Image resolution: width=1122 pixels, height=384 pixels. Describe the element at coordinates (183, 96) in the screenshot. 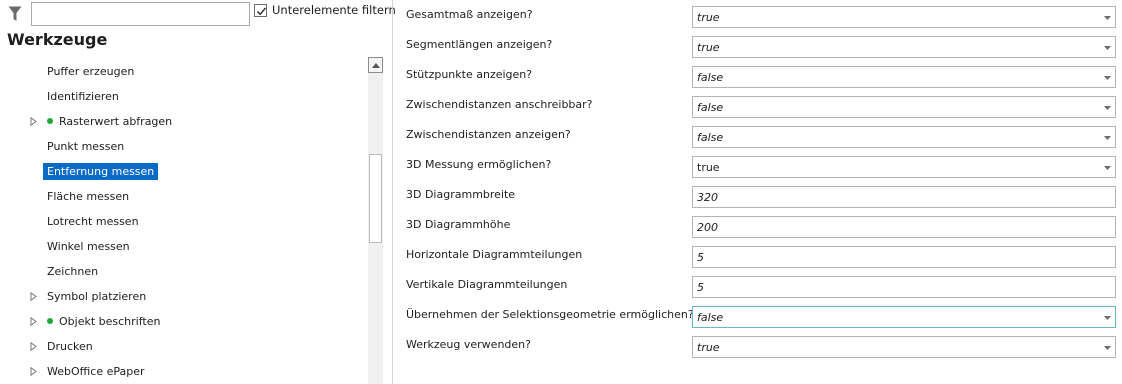

I see `tree-item: Identifizieren` at that location.